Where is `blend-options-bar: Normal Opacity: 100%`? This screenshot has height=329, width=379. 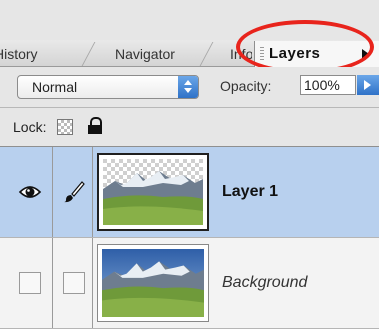 blend-options-bar: Normal Opacity: 100% is located at coordinates (189, 87).